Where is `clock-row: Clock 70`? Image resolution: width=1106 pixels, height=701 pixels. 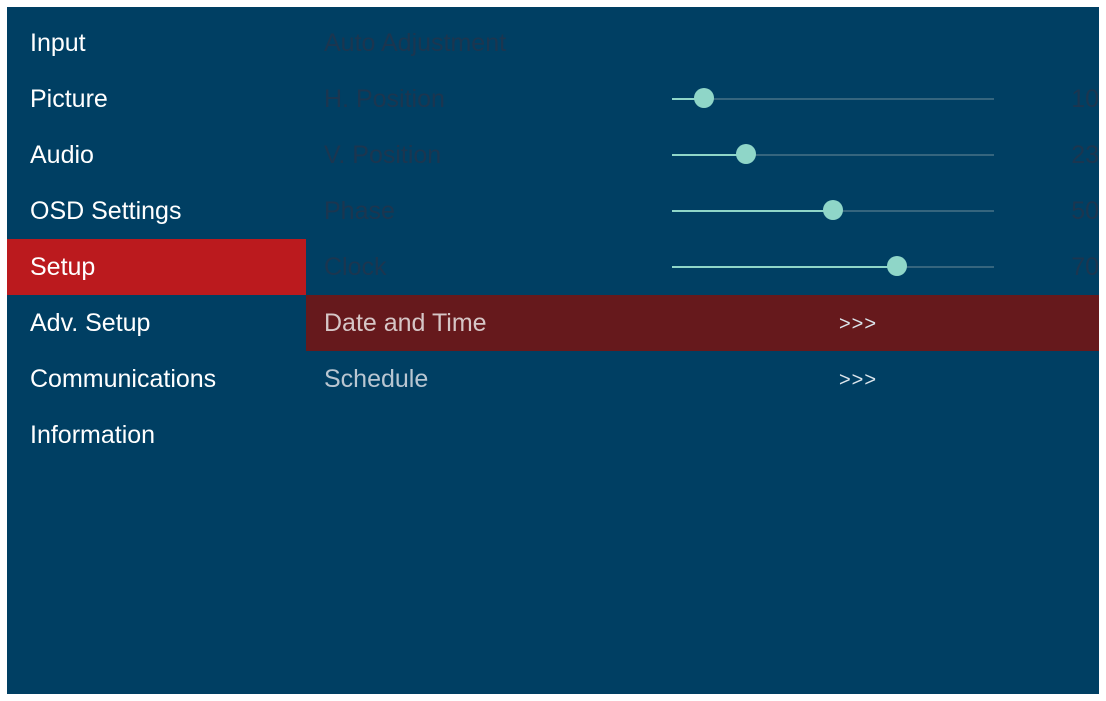
clock-row: Clock 70 is located at coordinates (702, 267).